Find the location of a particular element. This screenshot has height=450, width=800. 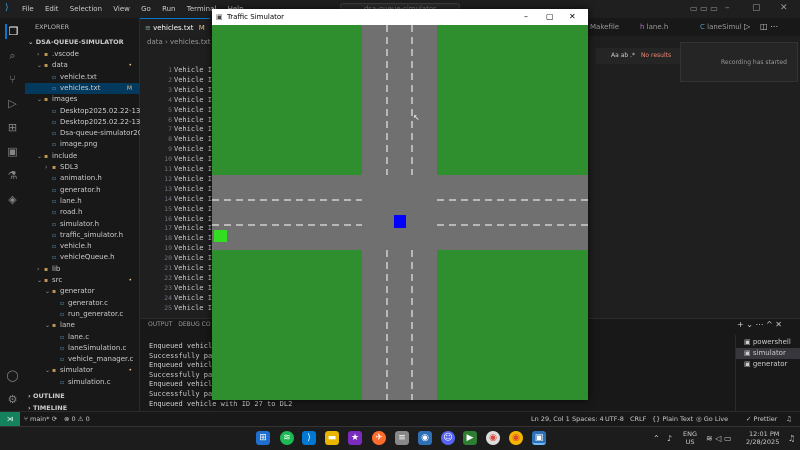

breadcrumb-item: data is located at coordinates (155, 42).